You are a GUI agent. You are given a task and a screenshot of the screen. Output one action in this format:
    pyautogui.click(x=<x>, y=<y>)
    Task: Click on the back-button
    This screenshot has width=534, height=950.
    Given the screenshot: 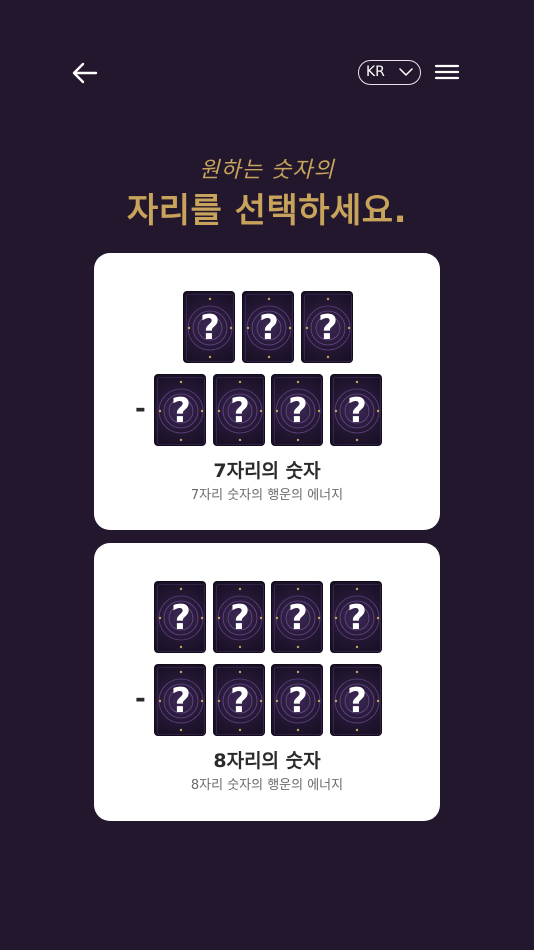 What is the action you would take?
    pyautogui.click(x=85, y=73)
    